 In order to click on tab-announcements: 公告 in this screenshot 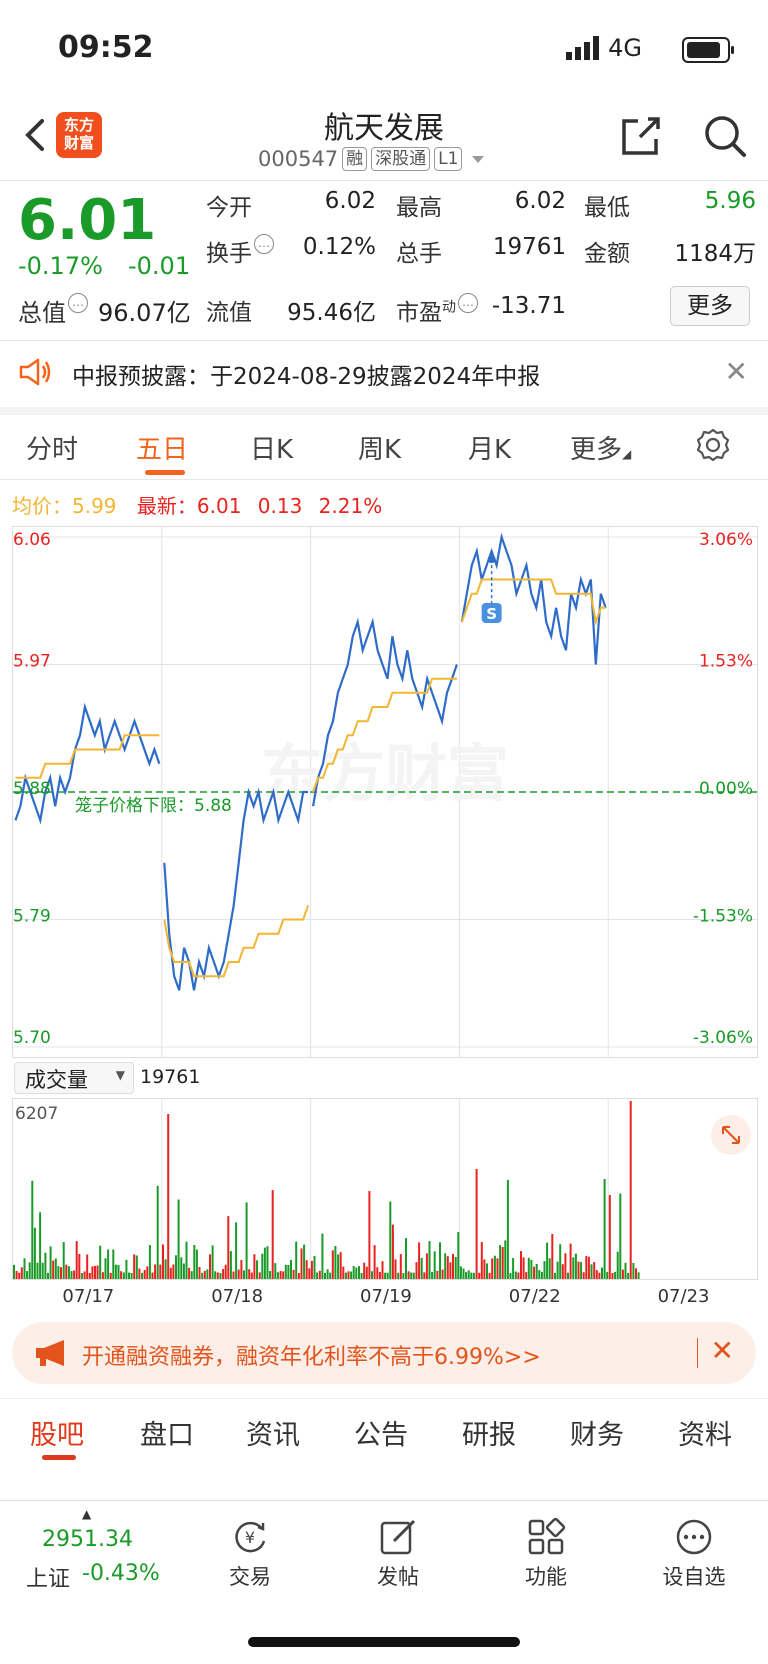, I will do `click(381, 1432)`.